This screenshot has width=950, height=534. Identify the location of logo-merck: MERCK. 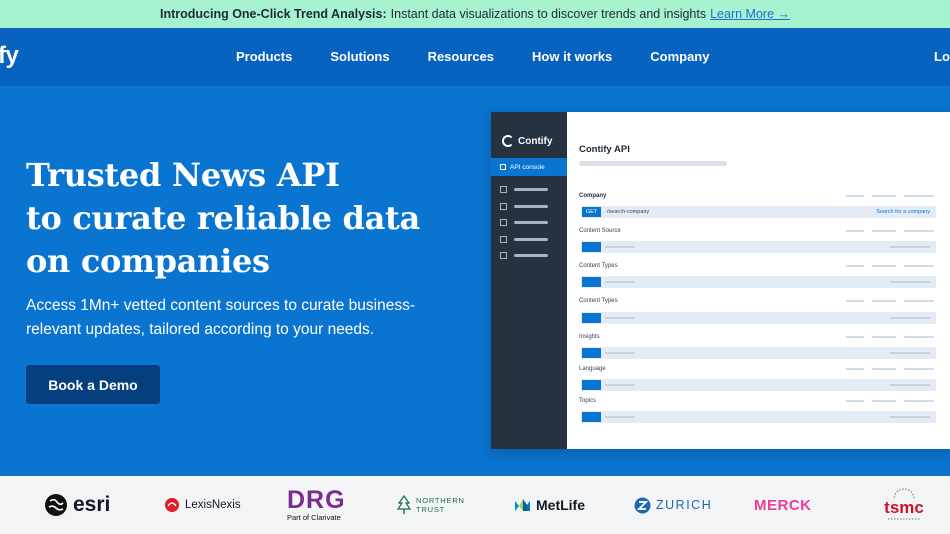
(783, 505).